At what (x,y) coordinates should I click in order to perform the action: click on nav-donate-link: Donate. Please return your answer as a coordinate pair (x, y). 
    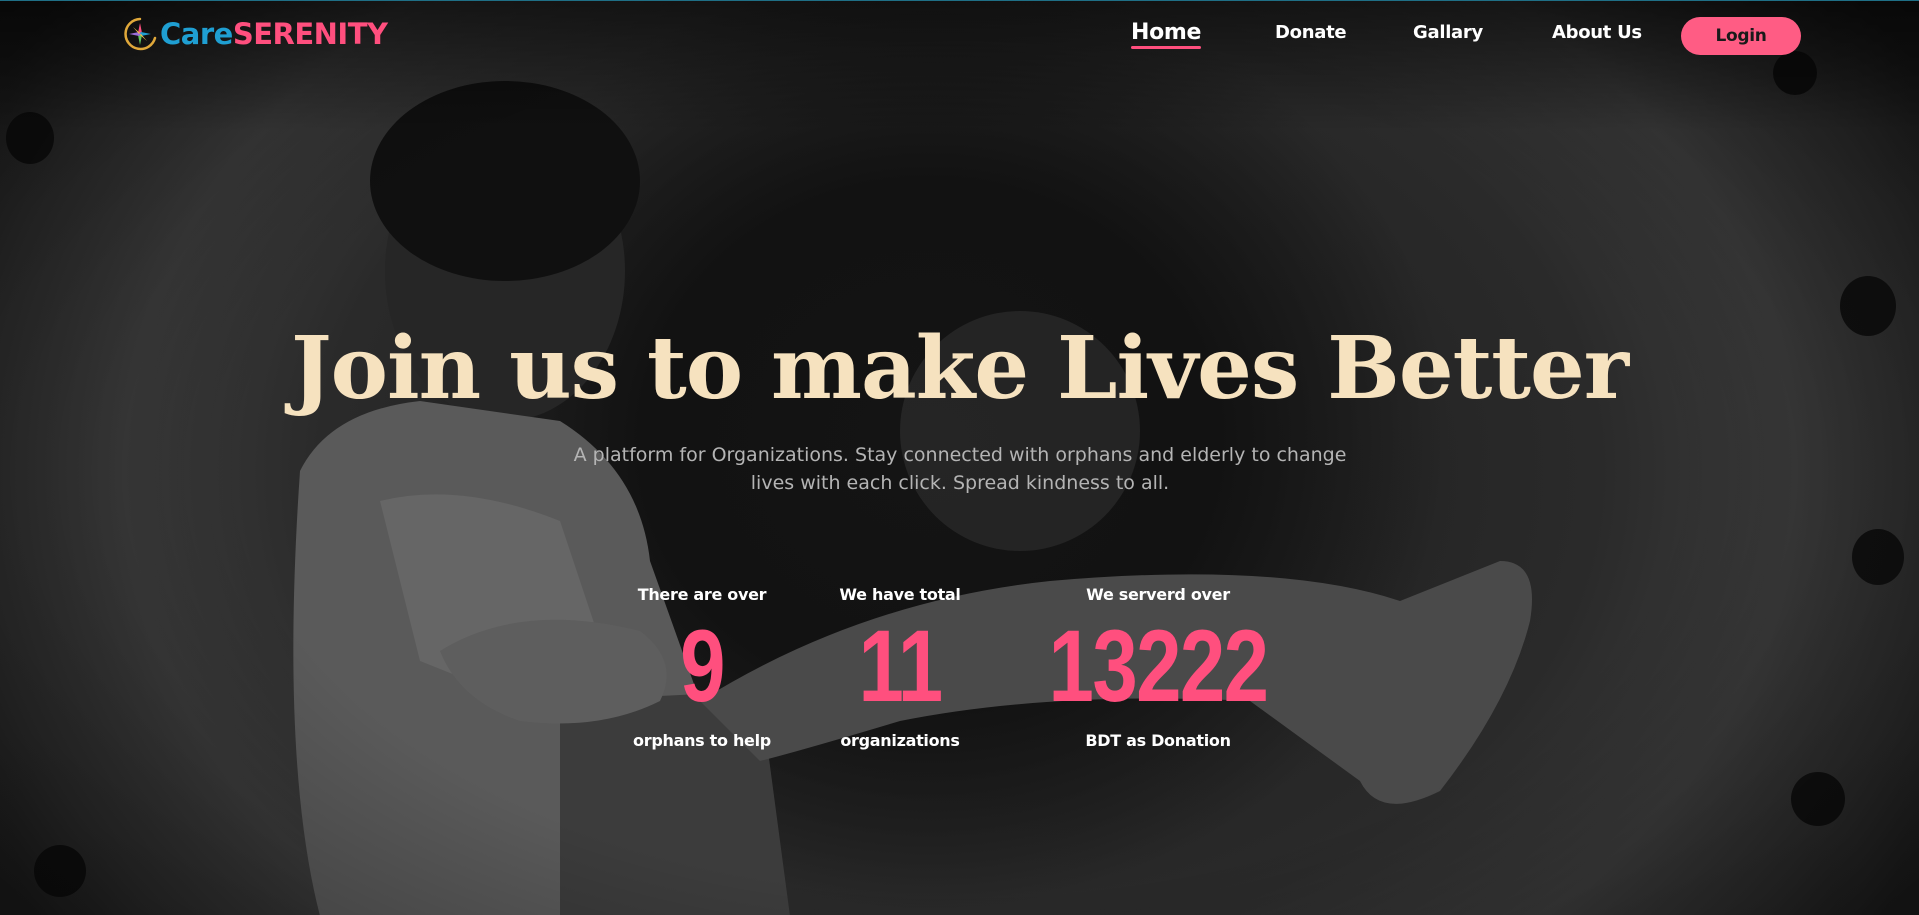
    Looking at the image, I should click on (1311, 32).